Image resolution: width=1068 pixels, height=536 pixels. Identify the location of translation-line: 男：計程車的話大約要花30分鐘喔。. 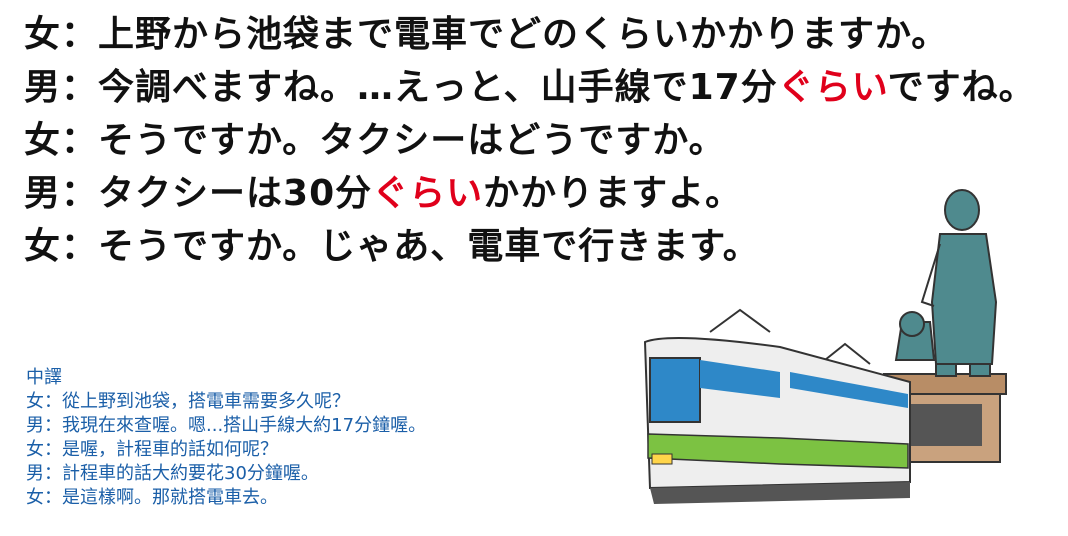
(172, 473).